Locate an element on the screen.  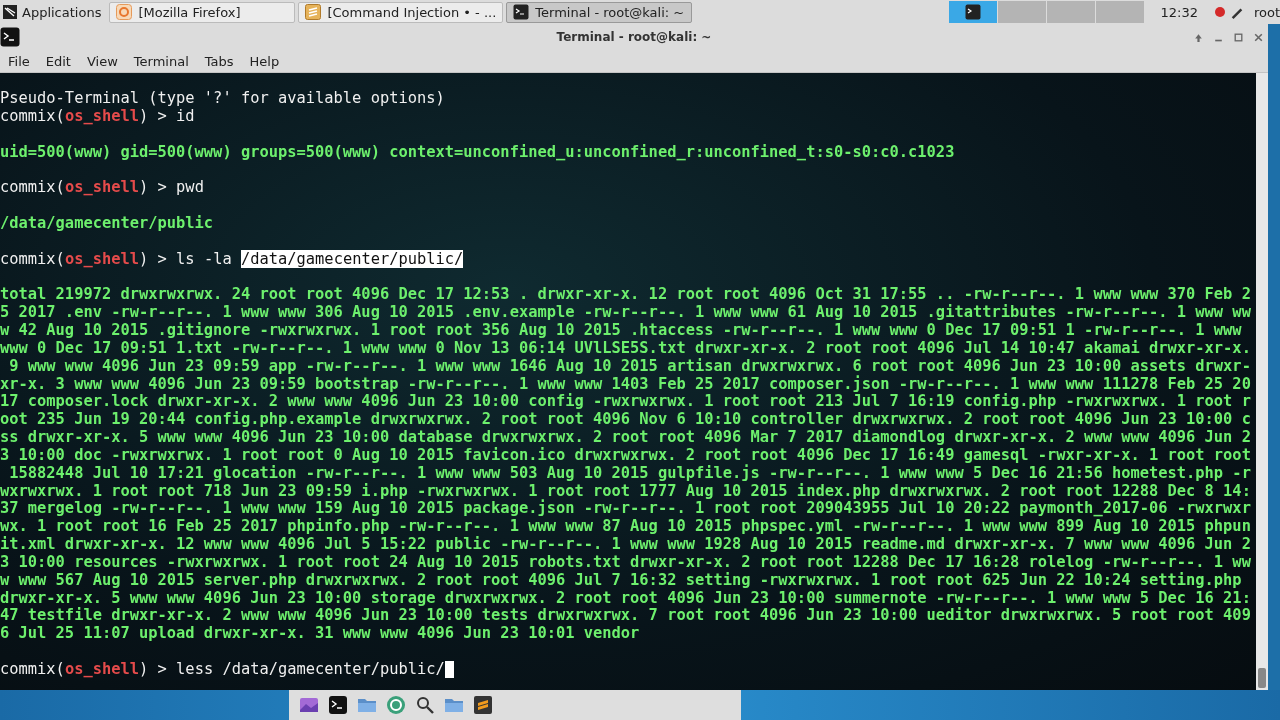
command-output: wx. 1 root root 16 Feb 25 2017 phpinfo.php -rw-r--r--. 1 www www 87 Aug 10 2015 phpspec.yml -rw-r--r--. 1 www www 899 Aug 10 2015 phpun is located at coordinates (626, 527).